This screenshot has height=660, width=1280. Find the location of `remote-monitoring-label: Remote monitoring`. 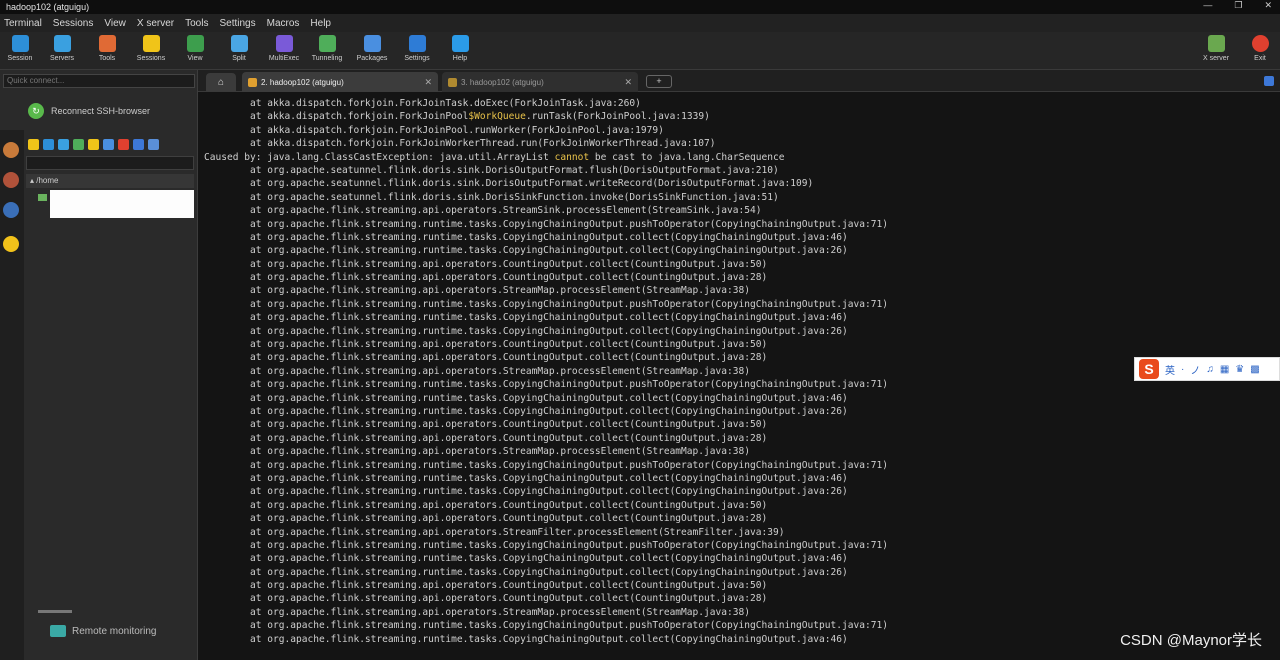

remote-monitoring-label: Remote monitoring is located at coordinates (114, 631).